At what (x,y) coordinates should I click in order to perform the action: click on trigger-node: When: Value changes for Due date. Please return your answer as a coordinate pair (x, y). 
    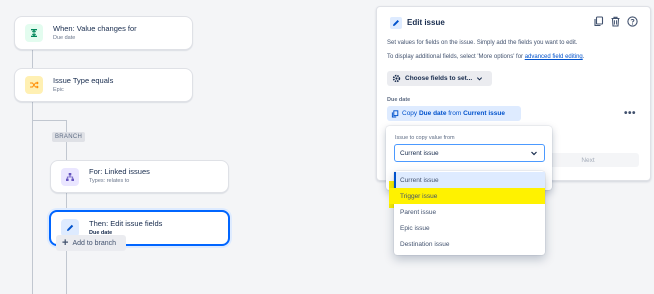
    Looking at the image, I should click on (103, 33).